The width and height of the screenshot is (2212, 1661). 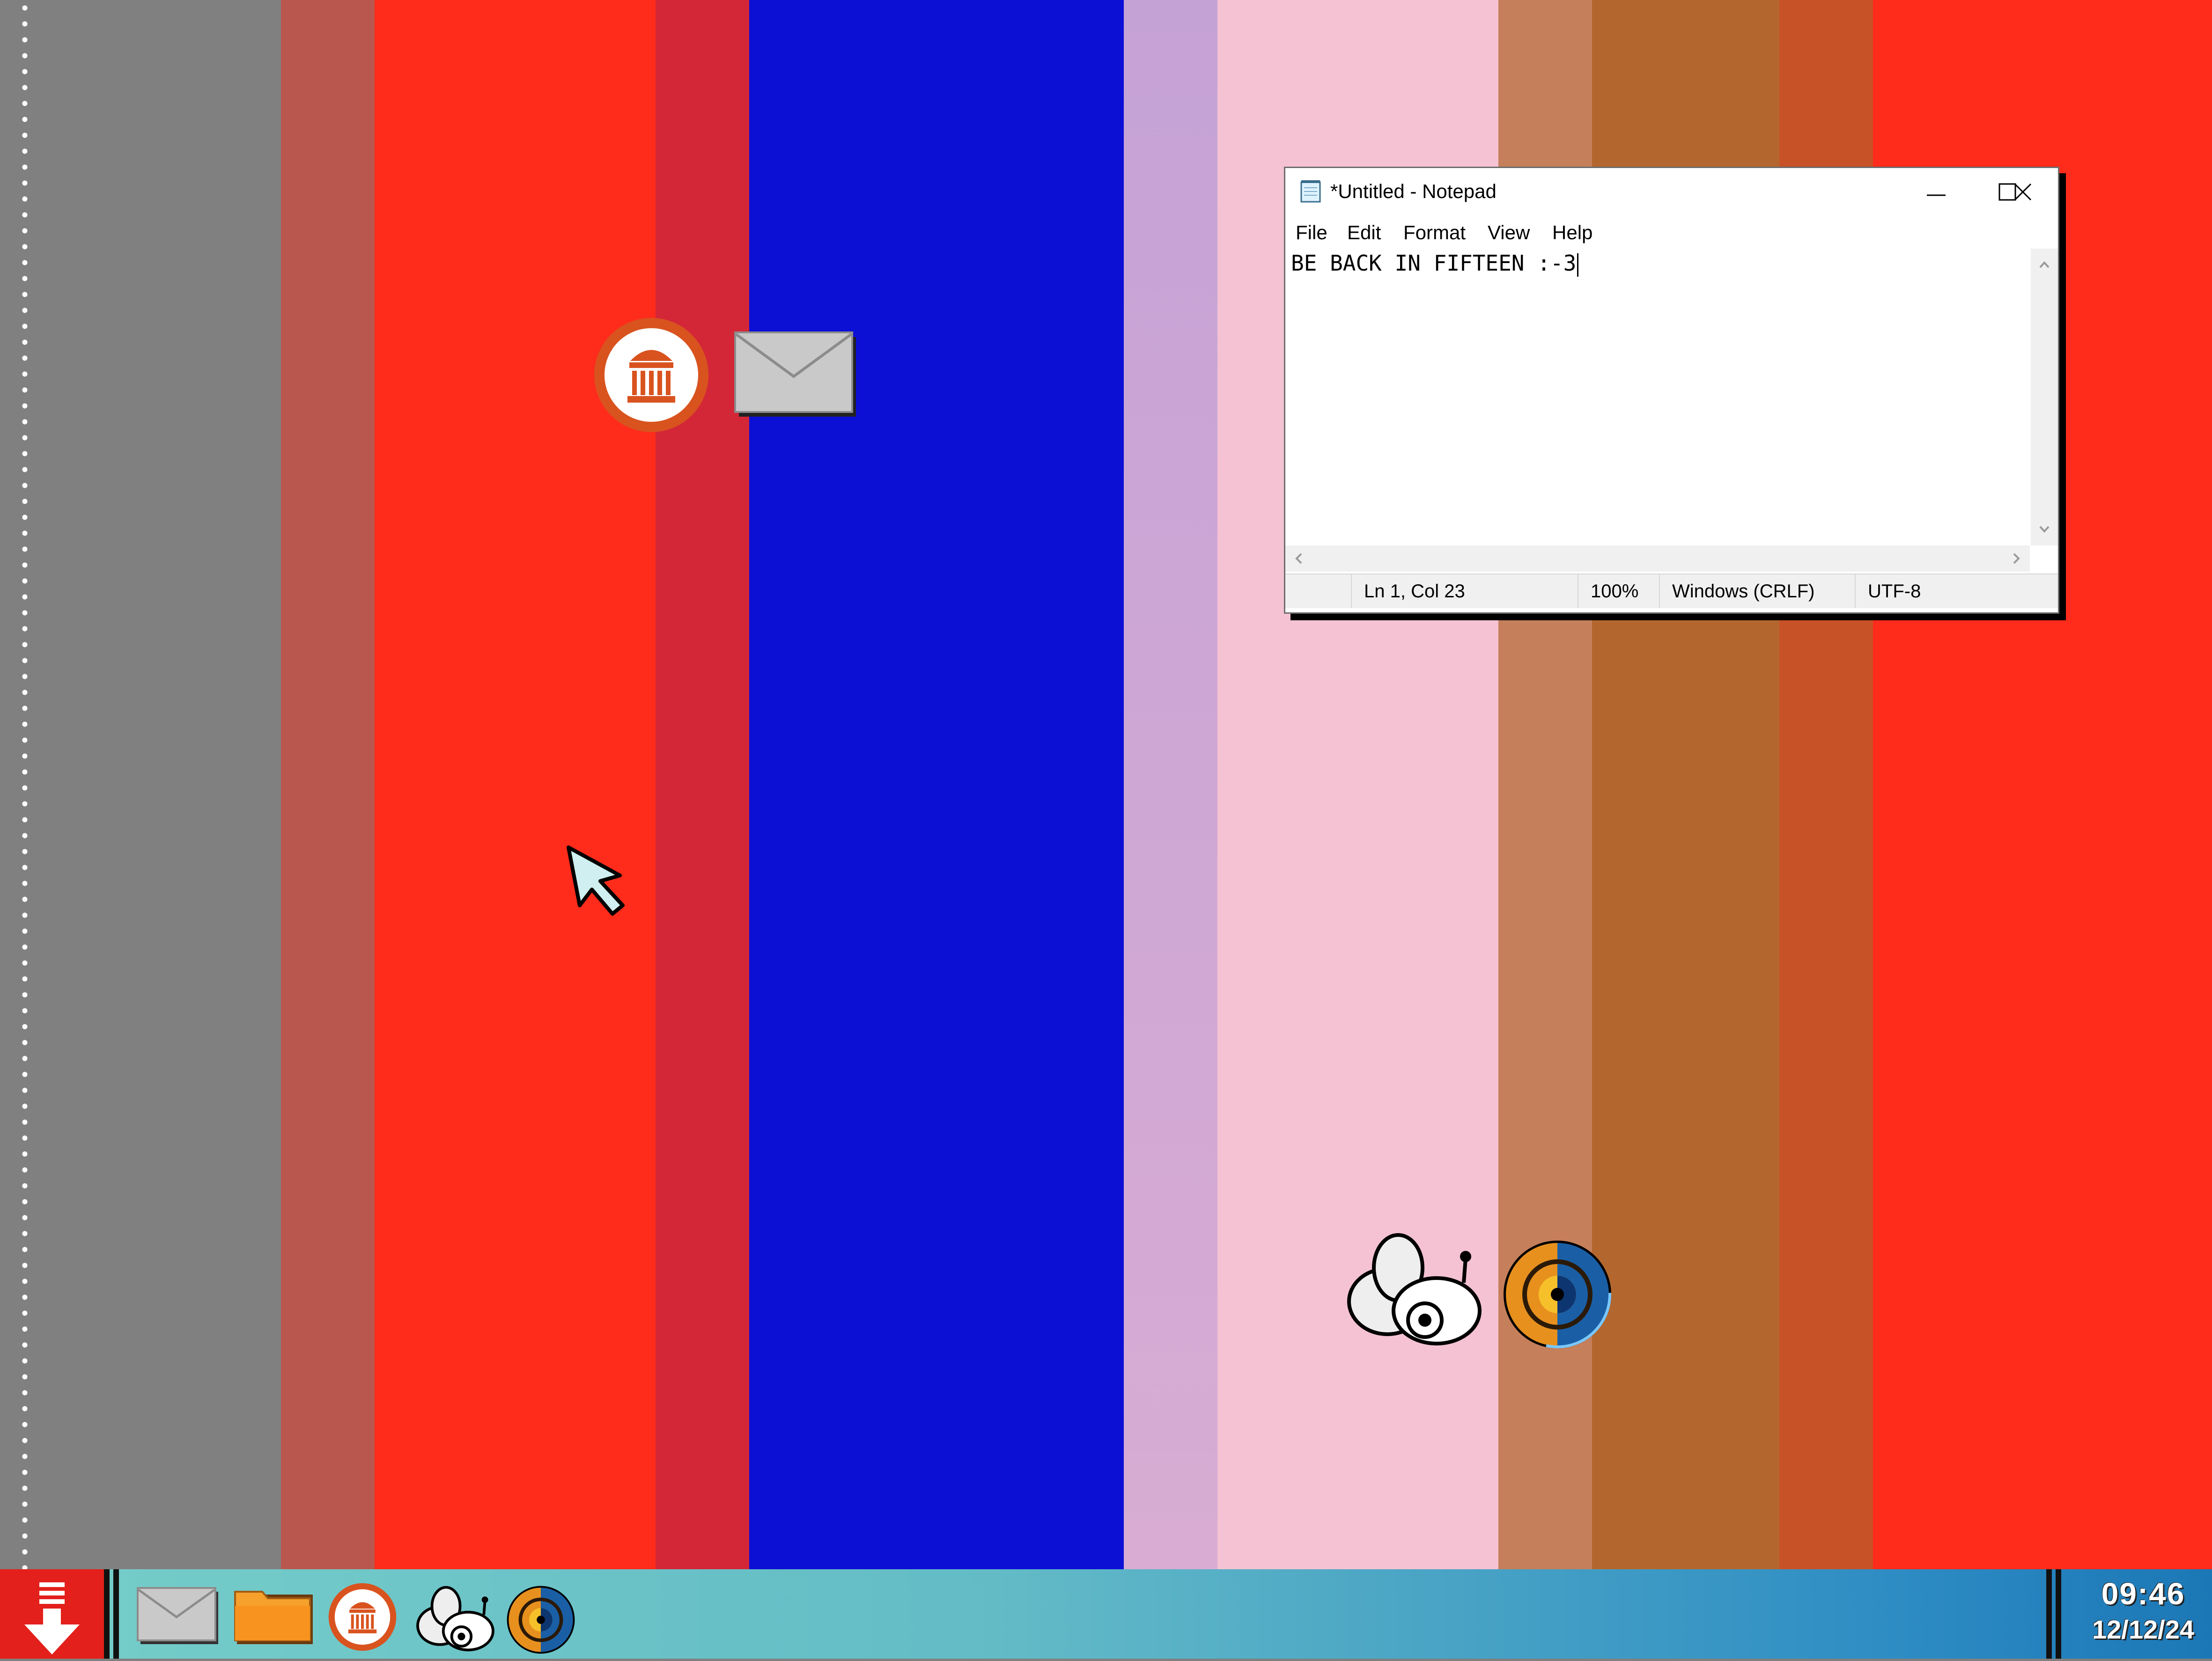 I want to click on taskbar-folder-icon, so click(x=274, y=1617).